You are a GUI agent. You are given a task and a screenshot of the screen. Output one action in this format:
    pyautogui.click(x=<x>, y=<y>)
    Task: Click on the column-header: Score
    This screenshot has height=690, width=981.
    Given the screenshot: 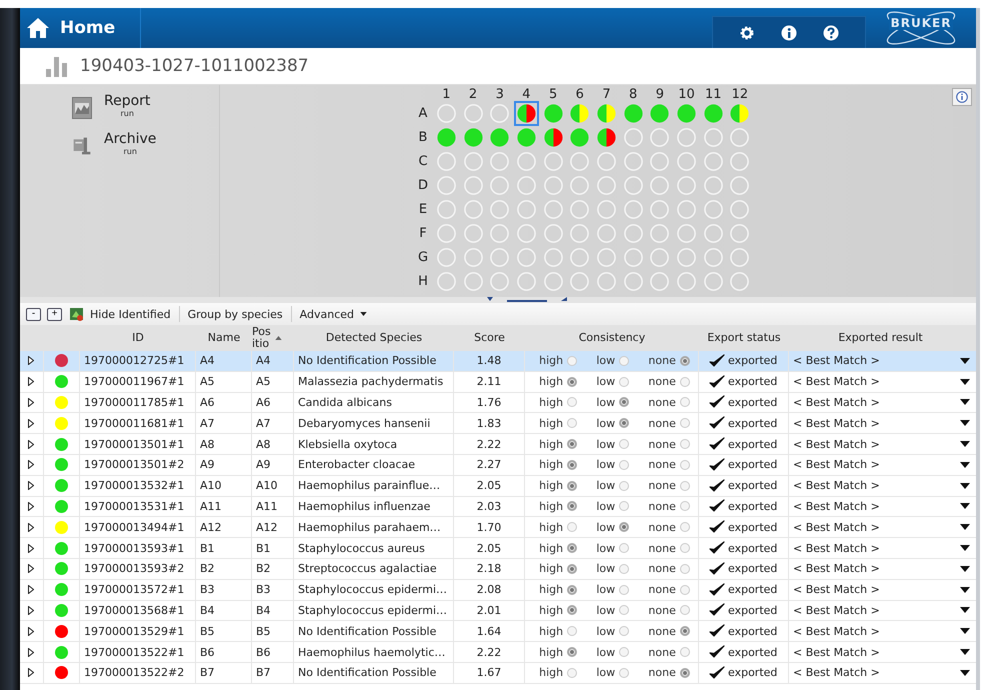 What is the action you would take?
    pyautogui.click(x=489, y=338)
    